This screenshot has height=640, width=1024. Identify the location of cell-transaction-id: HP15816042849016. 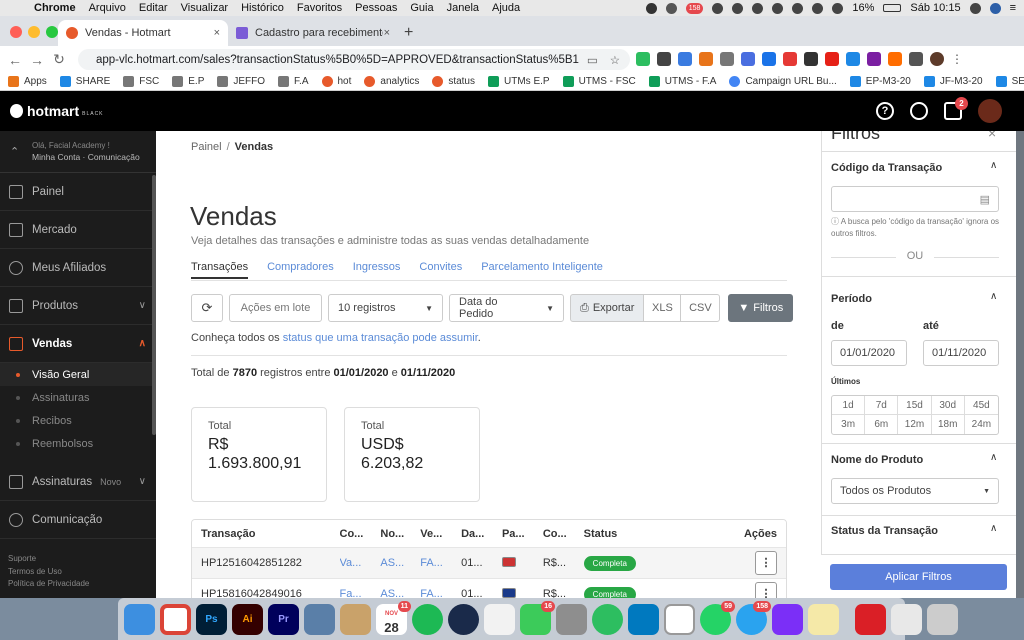
(266, 593).